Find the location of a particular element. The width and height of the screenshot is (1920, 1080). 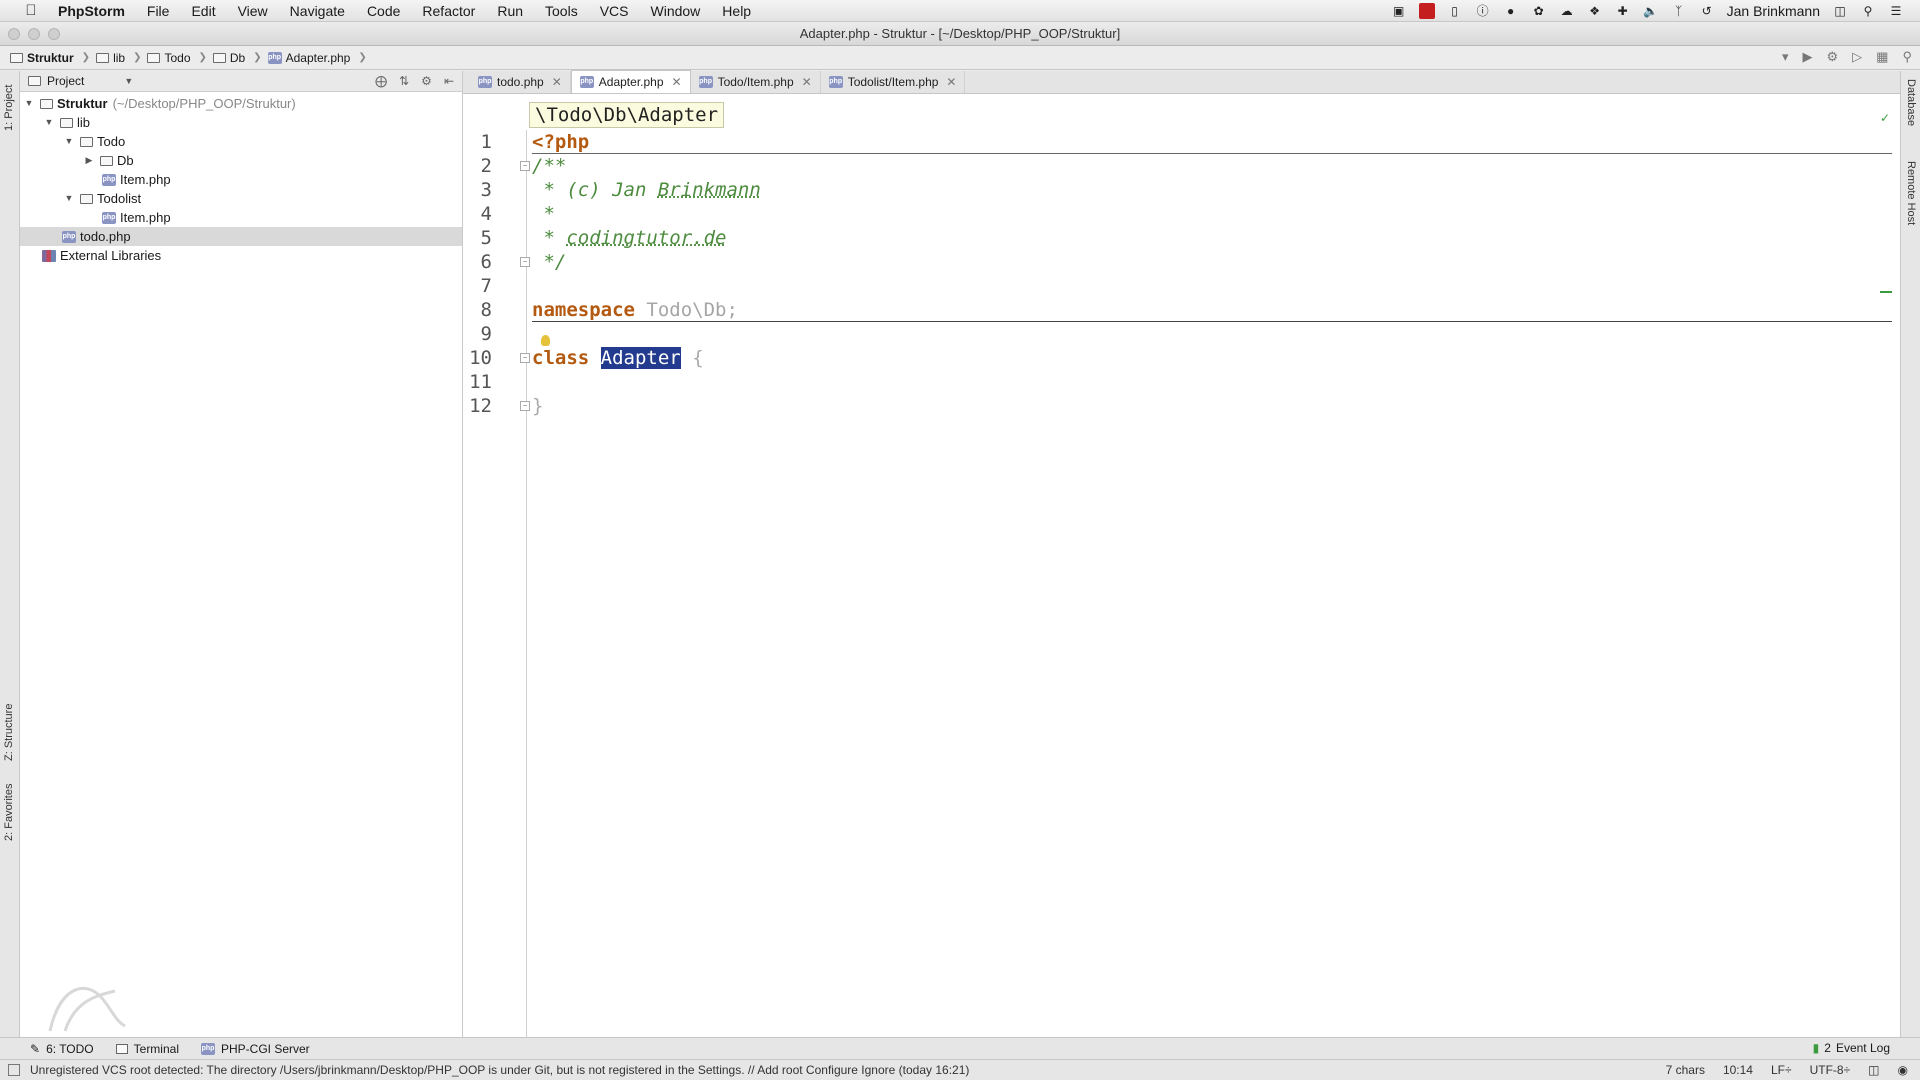

tree-item-todo: ▼ Todo is located at coordinates (241, 141).